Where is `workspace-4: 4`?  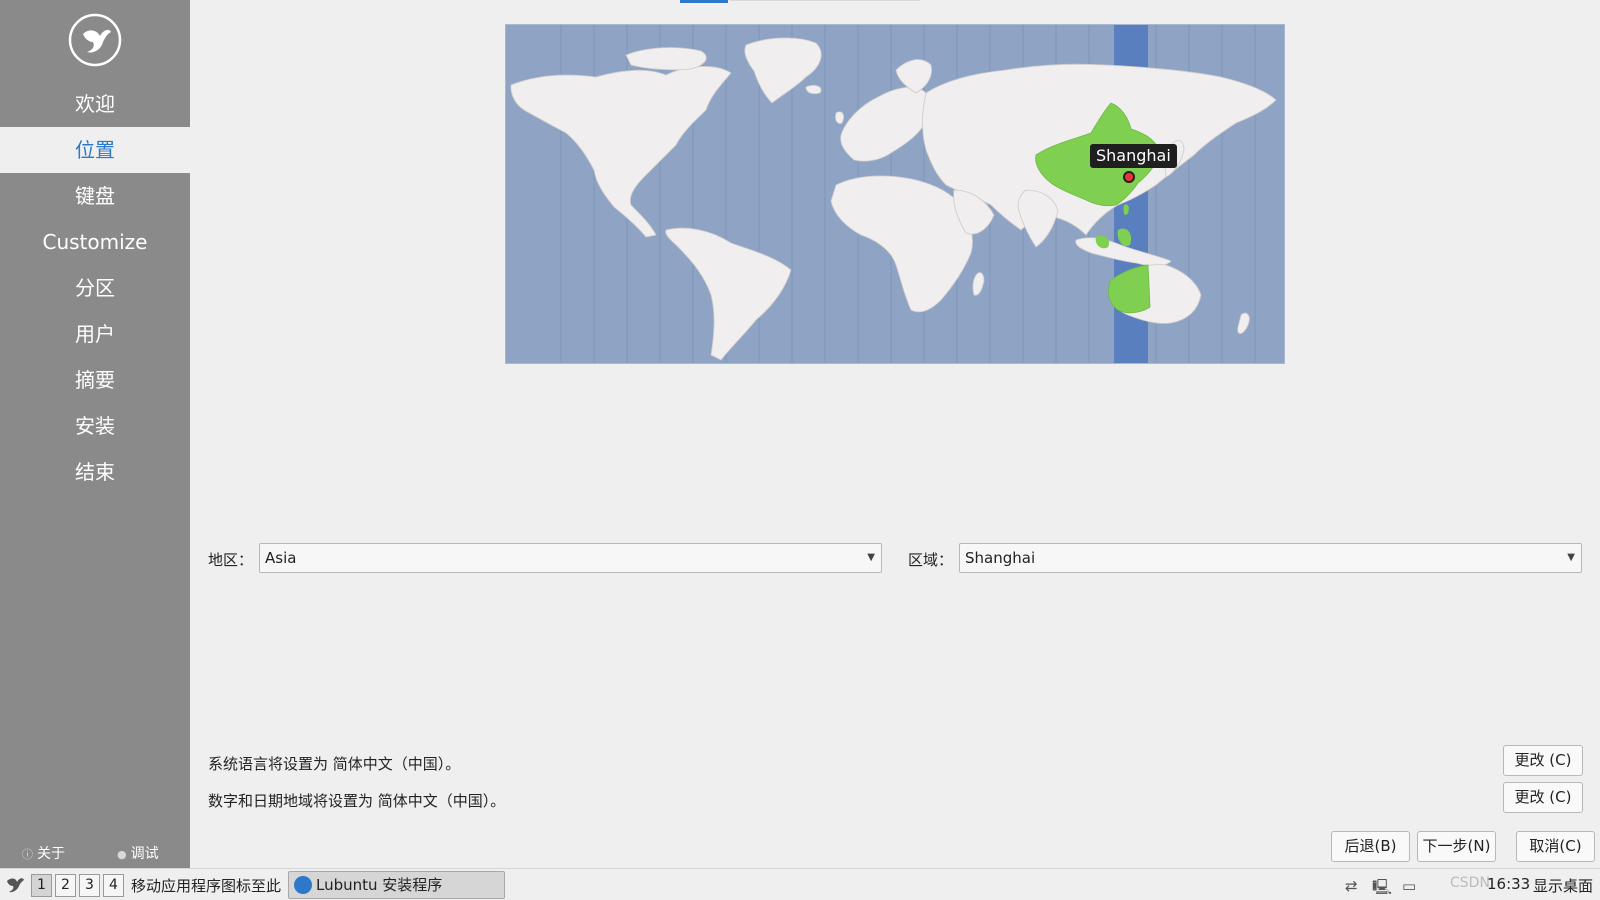 workspace-4: 4 is located at coordinates (113, 885).